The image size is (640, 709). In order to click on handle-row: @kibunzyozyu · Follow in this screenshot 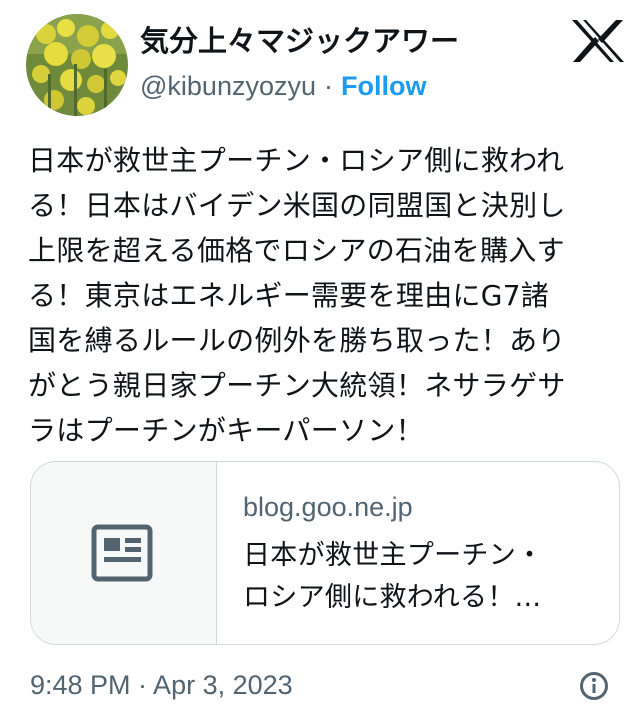, I will do `click(283, 86)`.